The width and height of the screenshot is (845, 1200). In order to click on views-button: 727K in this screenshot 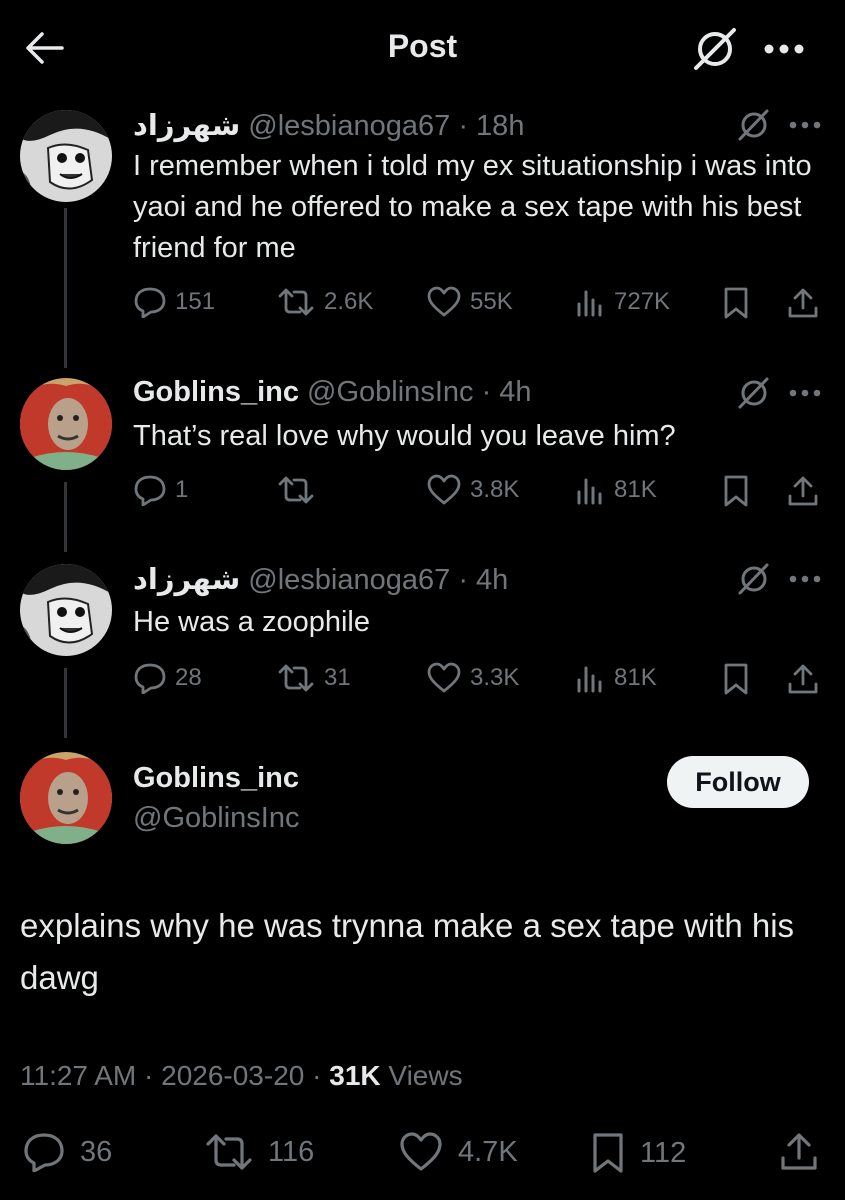, I will do `click(623, 302)`.